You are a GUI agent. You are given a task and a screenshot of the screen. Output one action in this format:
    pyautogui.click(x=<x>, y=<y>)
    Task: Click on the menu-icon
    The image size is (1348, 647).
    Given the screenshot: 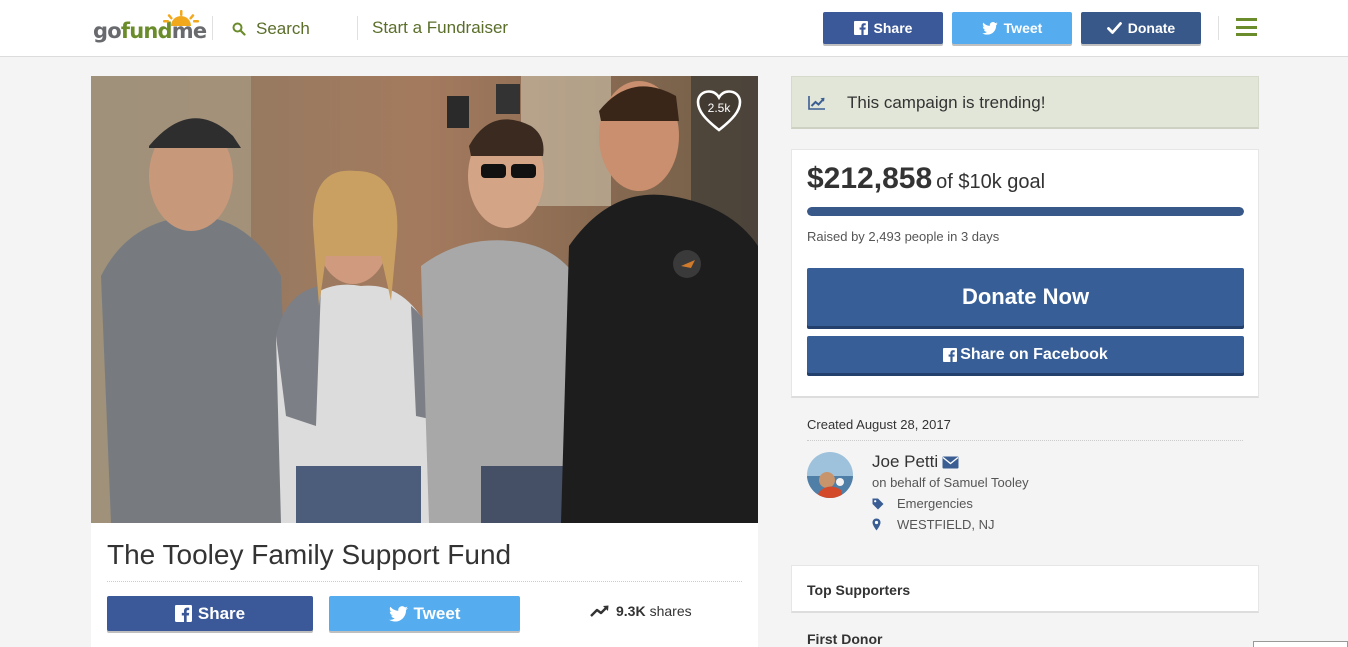 What is the action you would take?
    pyautogui.click(x=1246, y=27)
    